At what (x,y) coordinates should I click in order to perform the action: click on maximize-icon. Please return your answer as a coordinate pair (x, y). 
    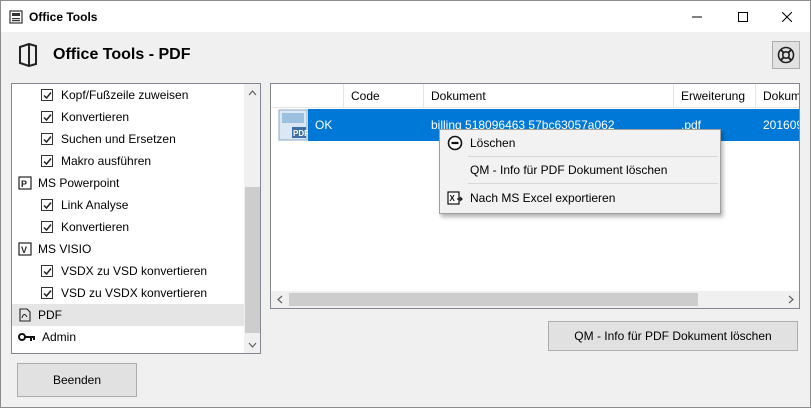
    Looking at the image, I should click on (743, 16).